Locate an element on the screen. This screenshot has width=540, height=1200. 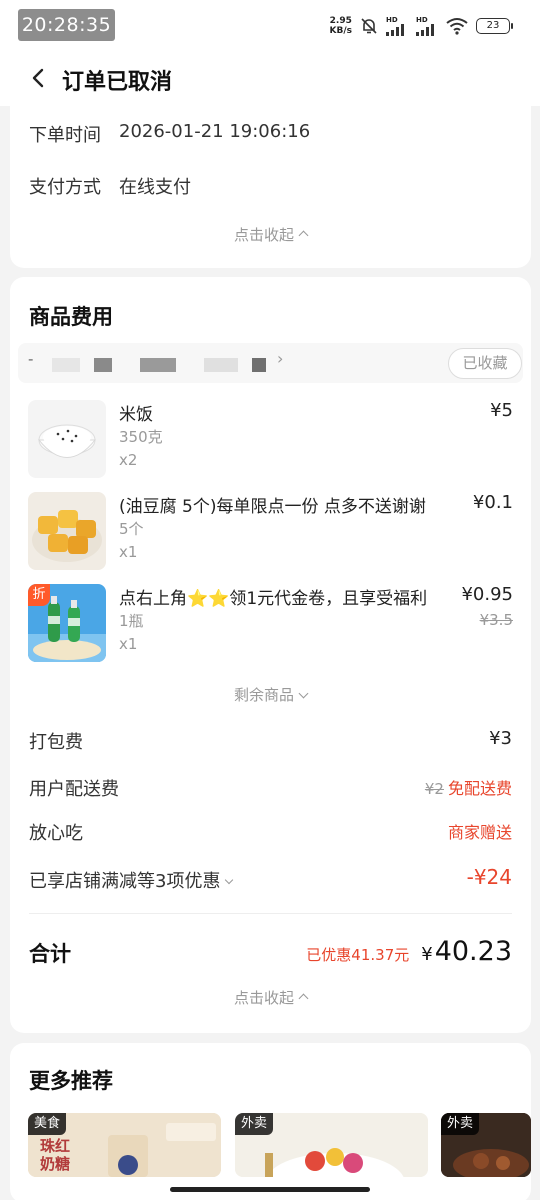
item-name: (油豆腐 5个)每单限点一份 点多不送谢谢 is located at coordinates (272, 507).